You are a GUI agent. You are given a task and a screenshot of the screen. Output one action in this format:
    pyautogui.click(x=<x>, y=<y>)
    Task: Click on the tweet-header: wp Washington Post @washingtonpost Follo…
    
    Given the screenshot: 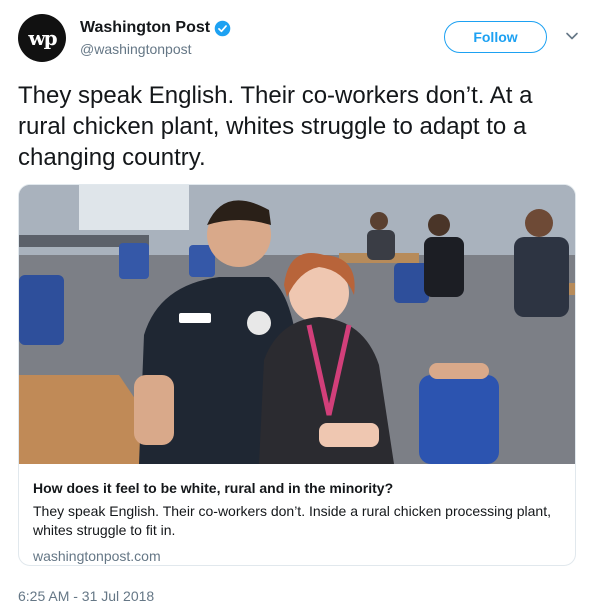 What is the action you would take?
    pyautogui.click(x=299, y=41)
    